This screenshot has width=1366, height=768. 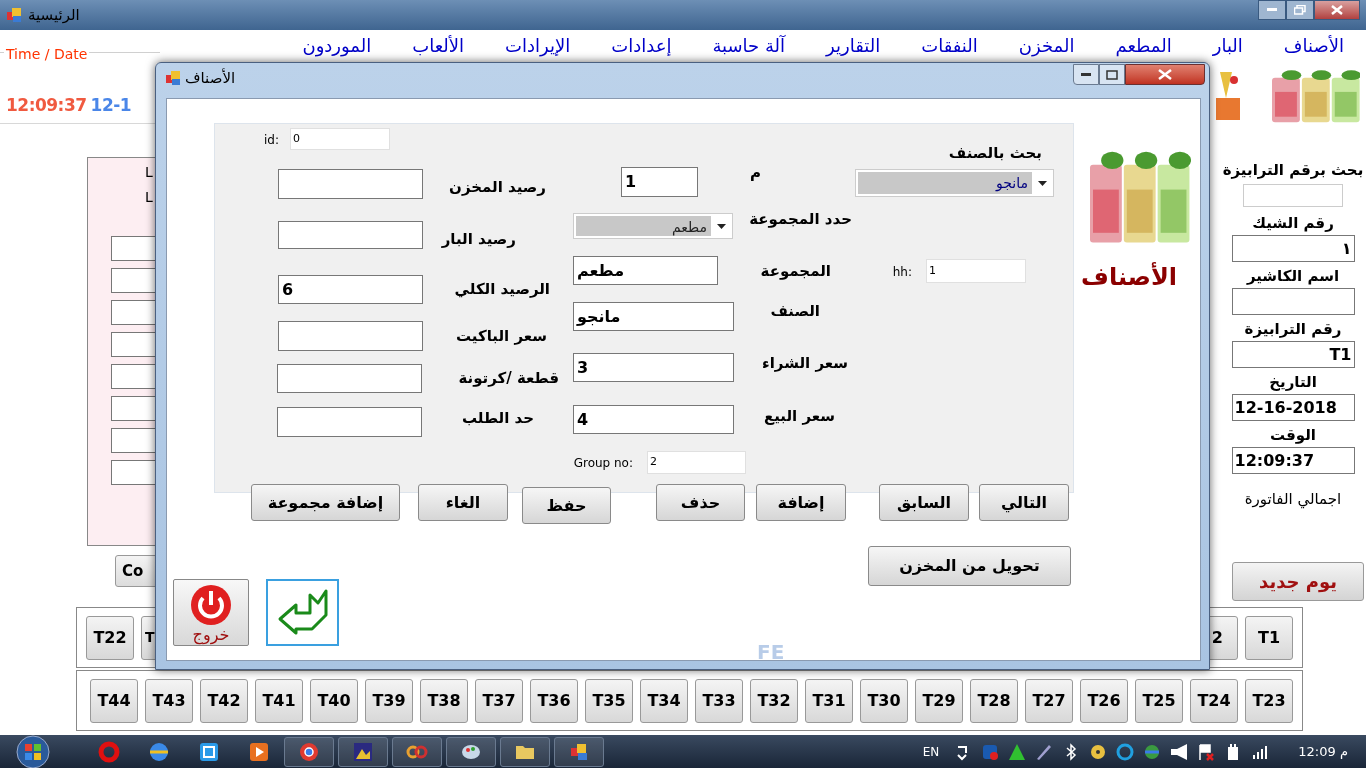 I want to click on language-indicator: EN, so click(x=931, y=751).